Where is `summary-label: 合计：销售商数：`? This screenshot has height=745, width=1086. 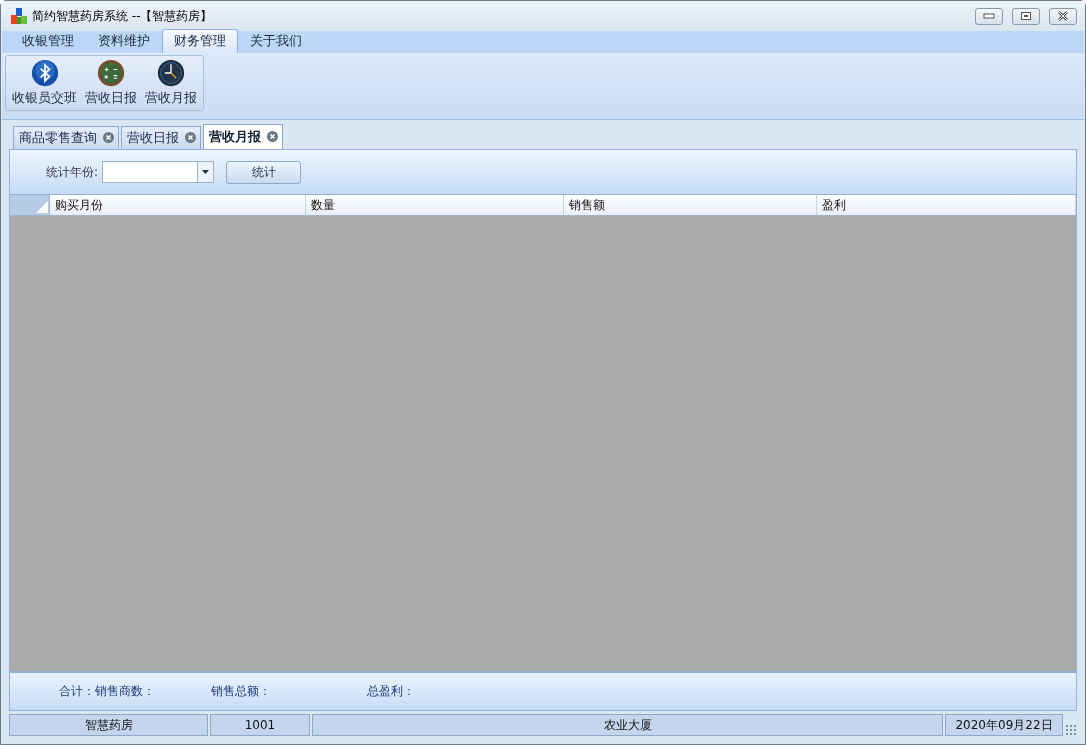 summary-label: 合计：销售商数： is located at coordinates (107, 691).